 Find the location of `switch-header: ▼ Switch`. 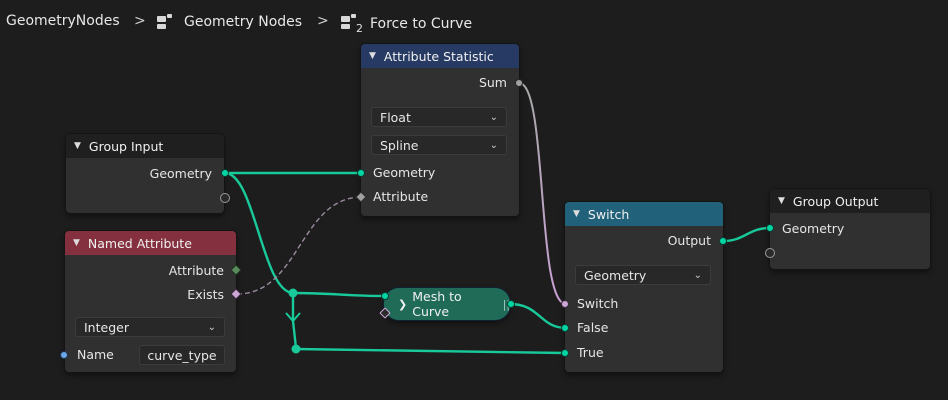

switch-header: ▼ Switch is located at coordinates (644, 214).